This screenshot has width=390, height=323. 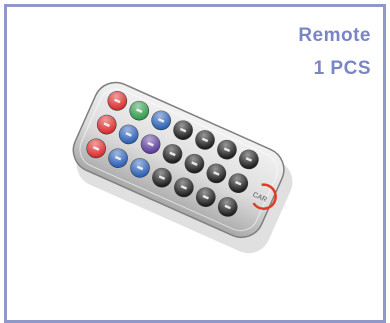 What do you see at coordinates (334, 52) in the screenshot?
I see `caption: Remote 1 PCS` at bounding box center [334, 52].